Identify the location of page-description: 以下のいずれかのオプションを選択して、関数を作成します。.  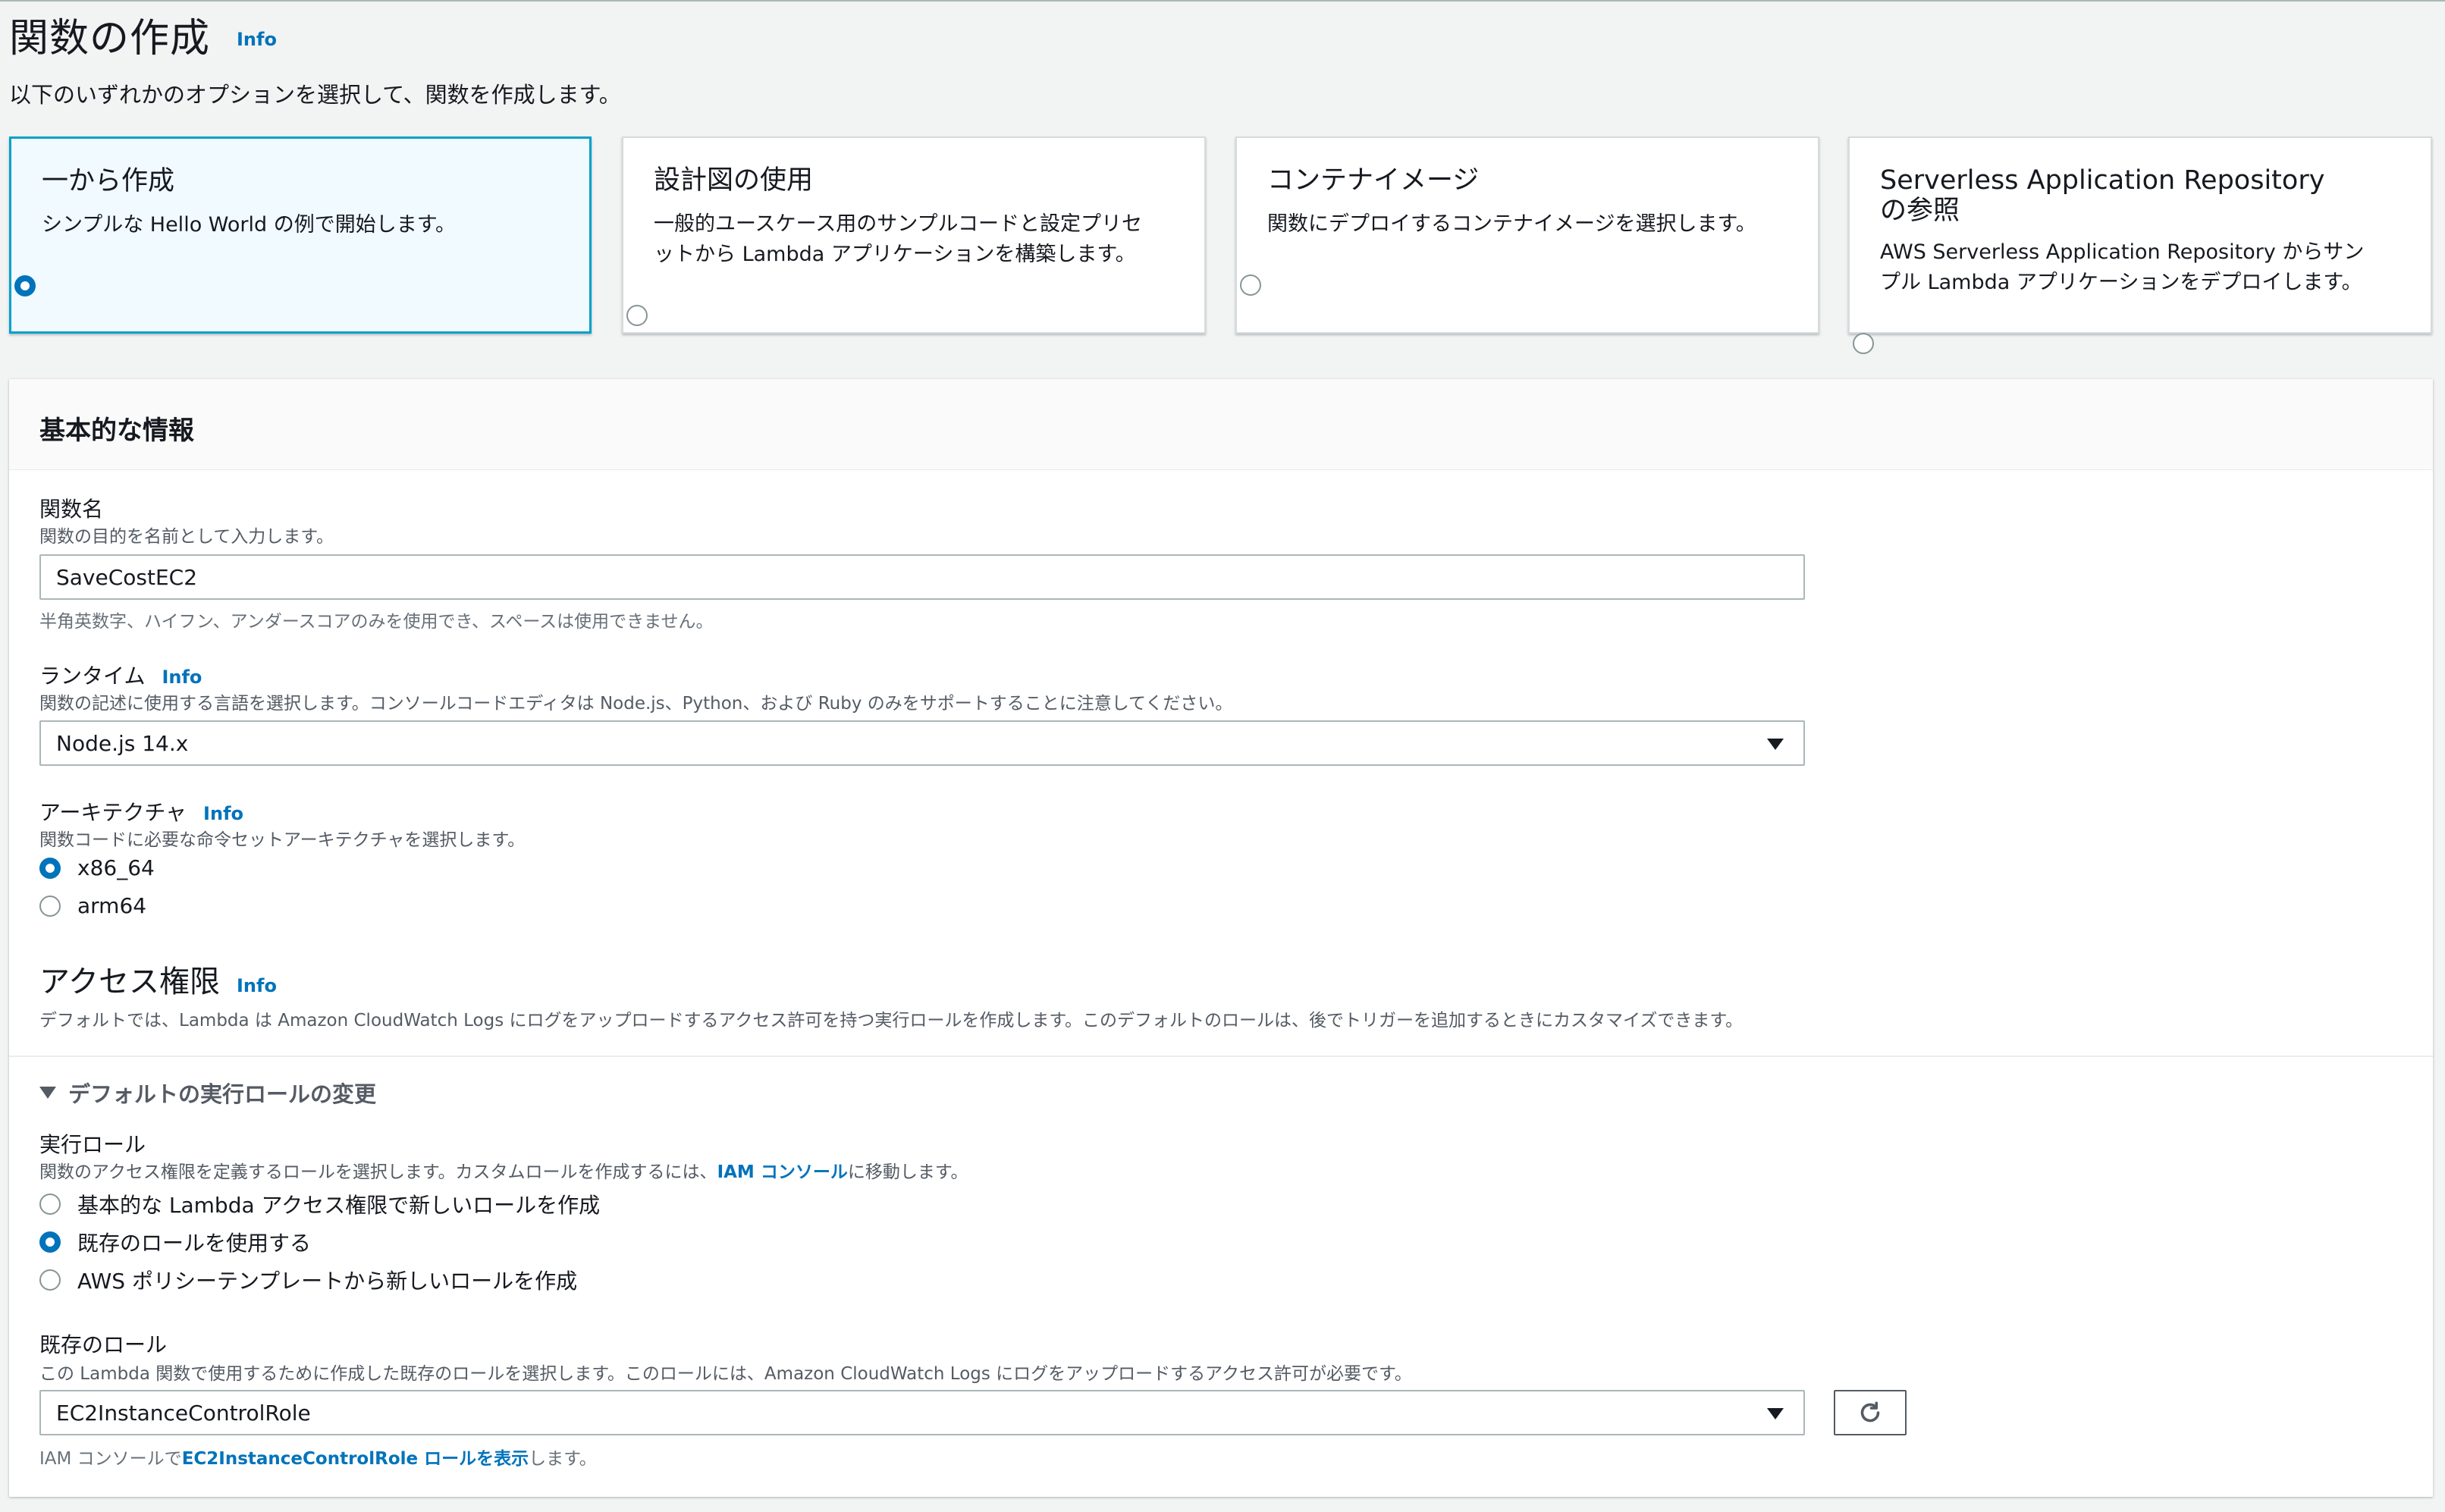
(315, 95).